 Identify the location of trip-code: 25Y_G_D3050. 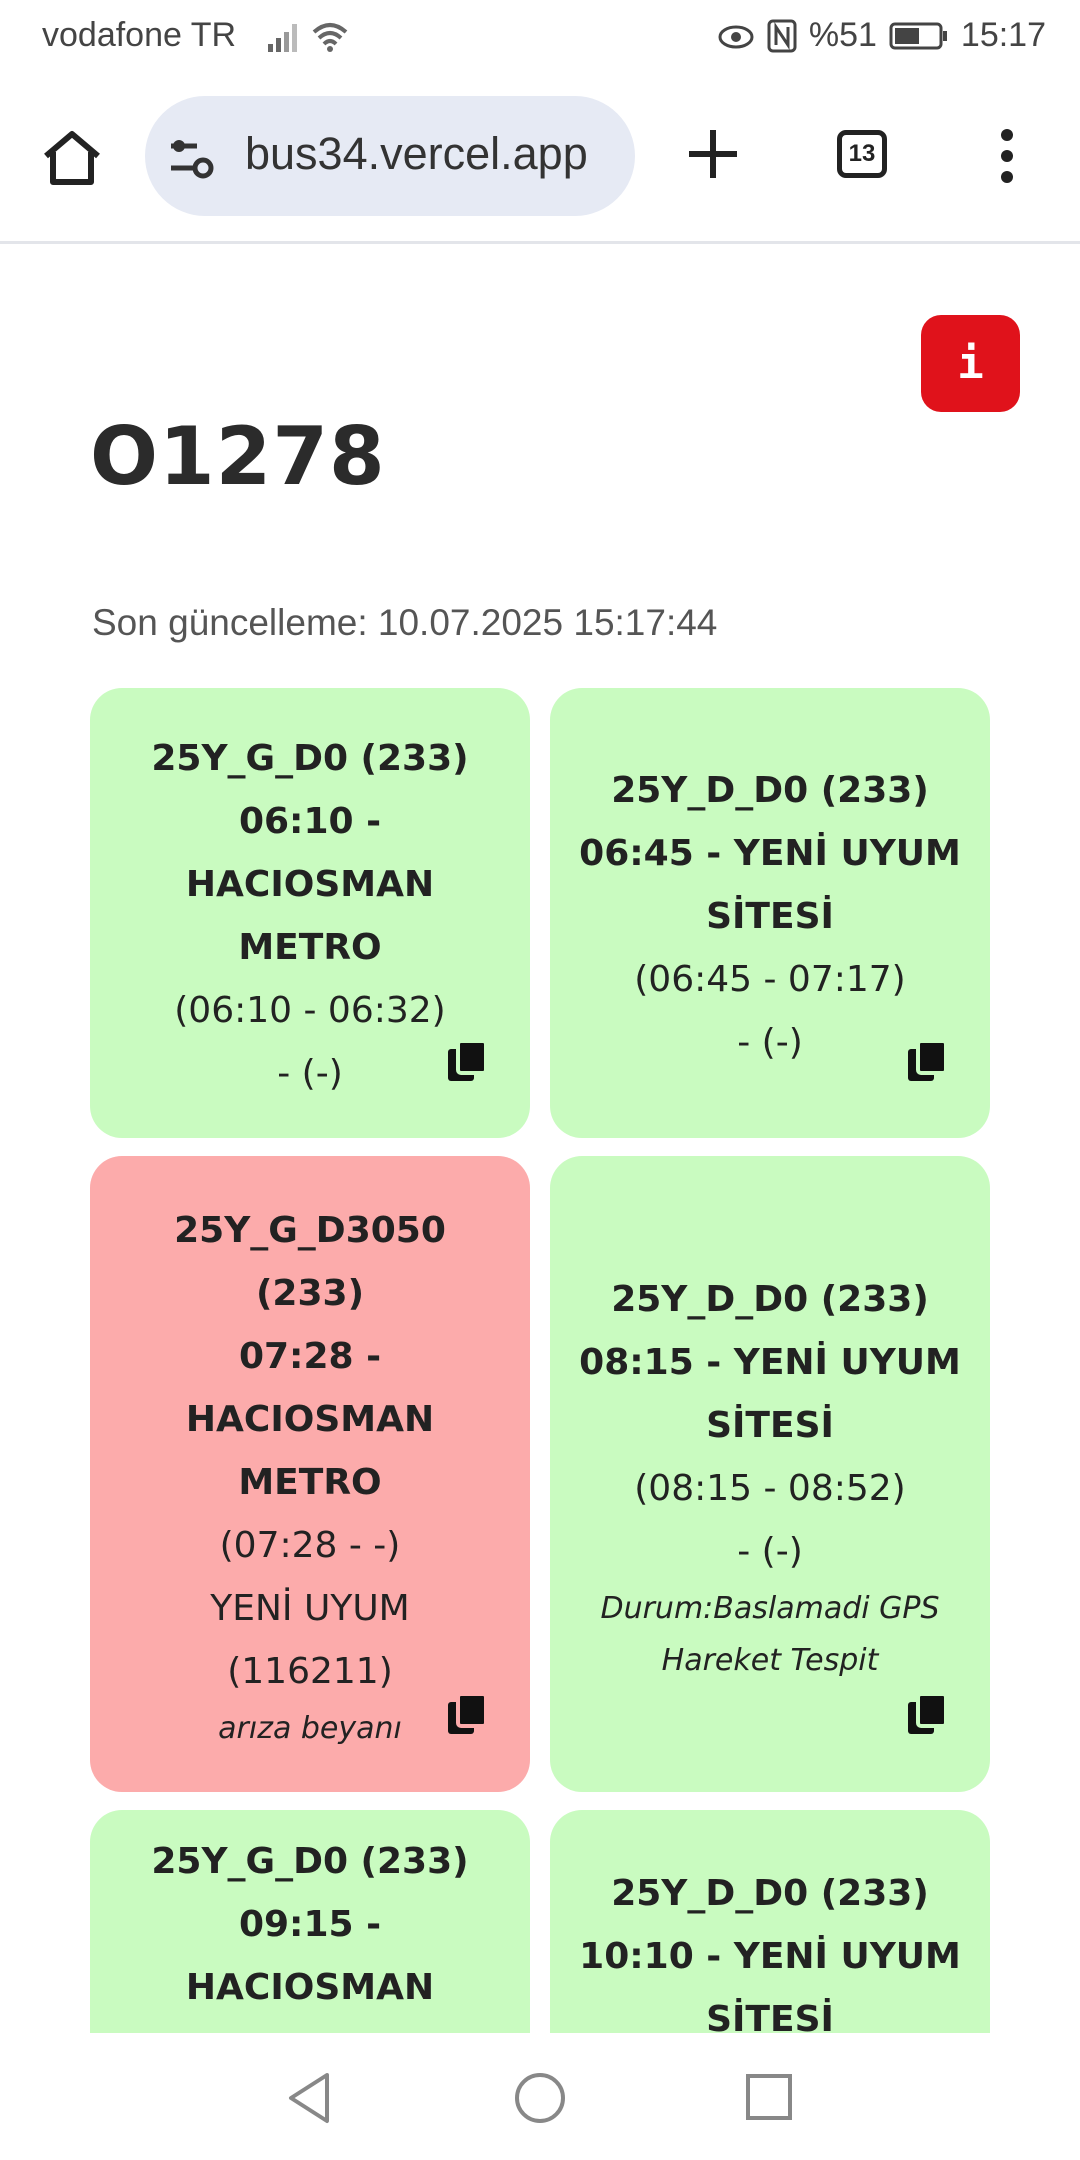
(310, 1230).